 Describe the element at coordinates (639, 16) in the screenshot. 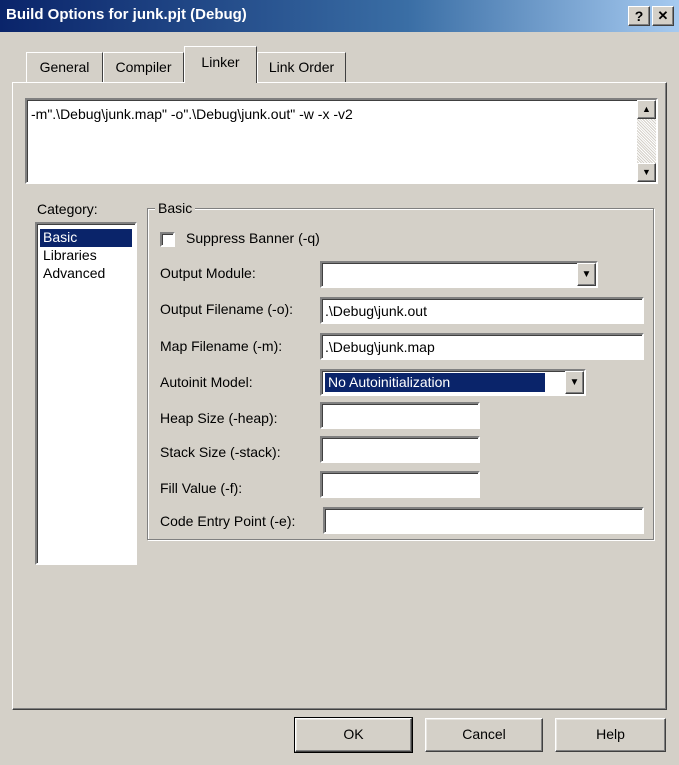

I see `help-icon: ?` at that location.